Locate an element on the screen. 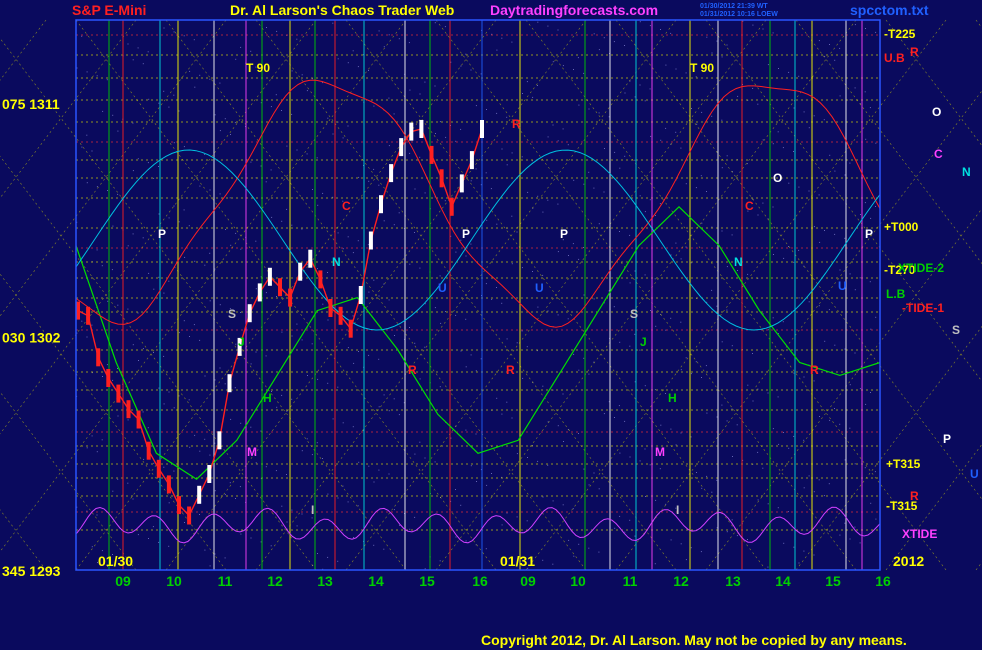 The width and height of the screenshot is (982, 650). date-label: 01/31 is located at coordinates (517, 561).